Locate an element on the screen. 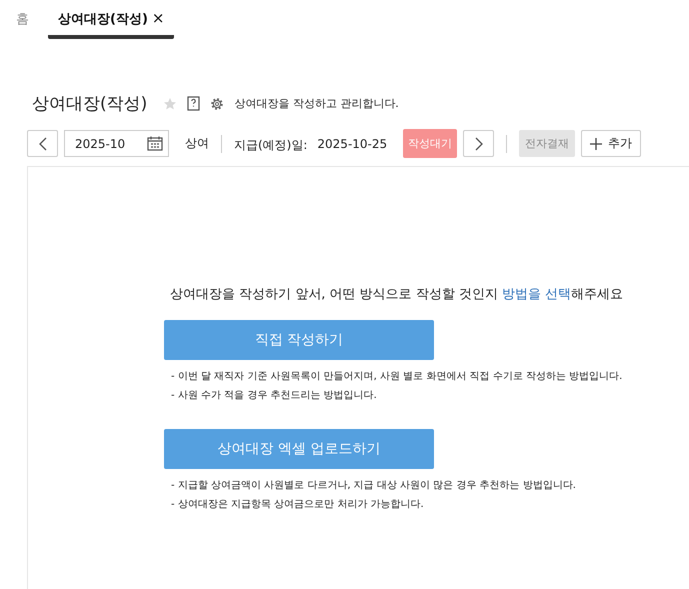 The height and width of the screenshot is (589, 689). pay-date-value: 2025-10-25 is located at coordinates (352, 143).